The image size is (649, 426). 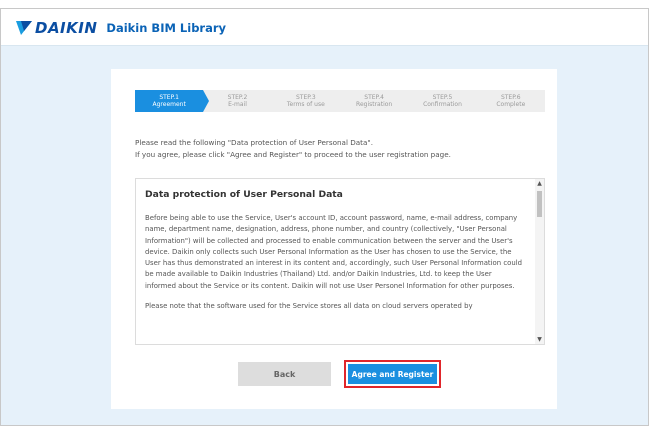 I want to click on site-header: DAIKIN Daikin BIM Library, so click(x=324, y=27).